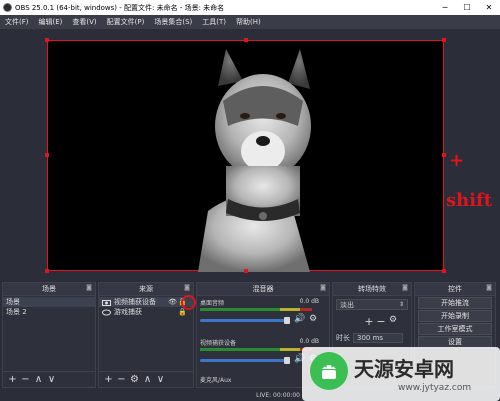  What do you see at coordinates (489, 7) in the screenshot?
I see `close-button: ✕` at bounding box center [489, 7].